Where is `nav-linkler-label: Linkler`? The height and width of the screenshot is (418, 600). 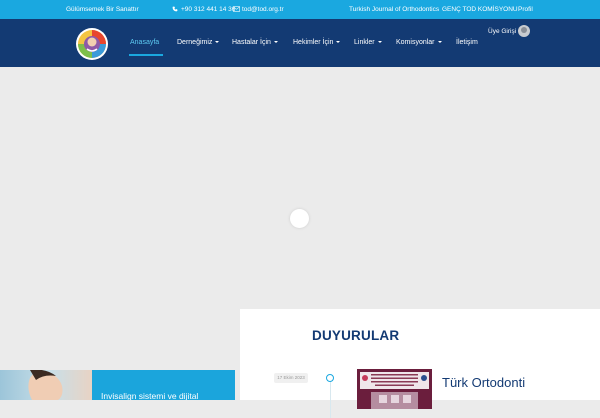 nav-linkler-label: Linkler is located at coordinates (364, 42).